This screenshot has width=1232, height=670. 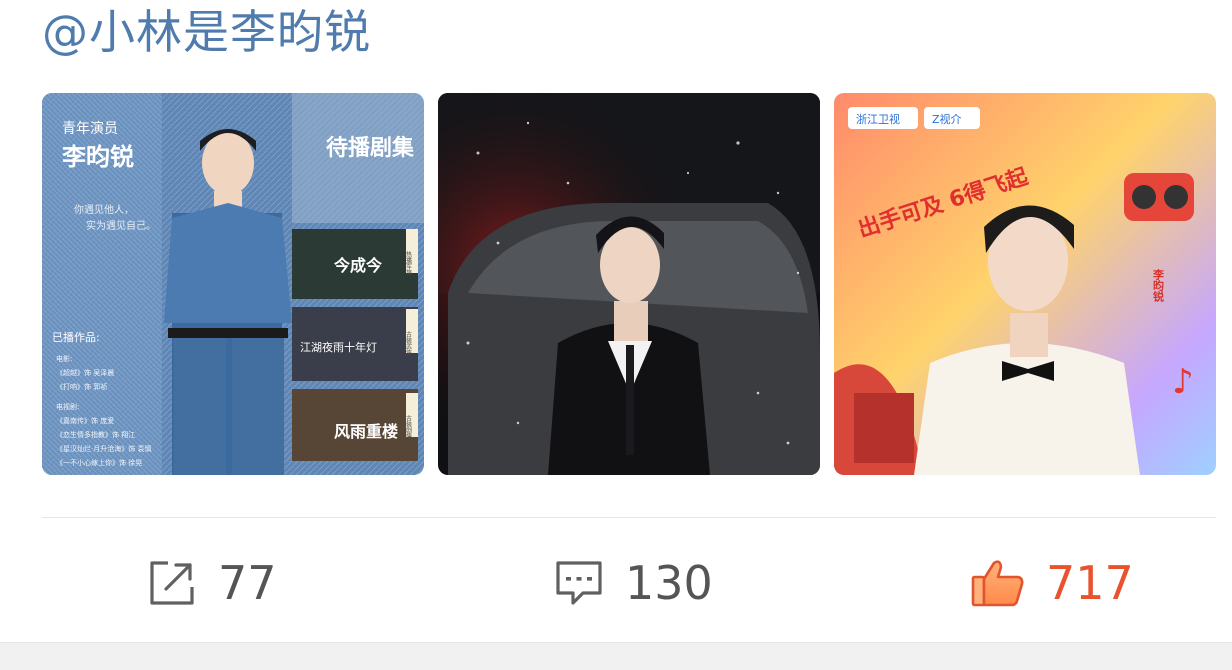 I want to click on comment-count: 130, so click(x=669, y=583).